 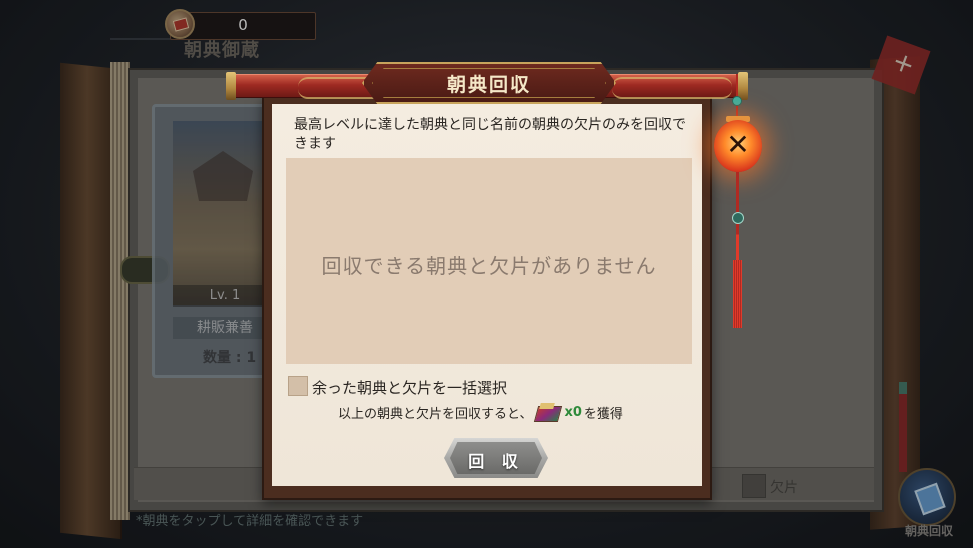 I want to click on book-bundle-icon, so click(x=548, y=412).